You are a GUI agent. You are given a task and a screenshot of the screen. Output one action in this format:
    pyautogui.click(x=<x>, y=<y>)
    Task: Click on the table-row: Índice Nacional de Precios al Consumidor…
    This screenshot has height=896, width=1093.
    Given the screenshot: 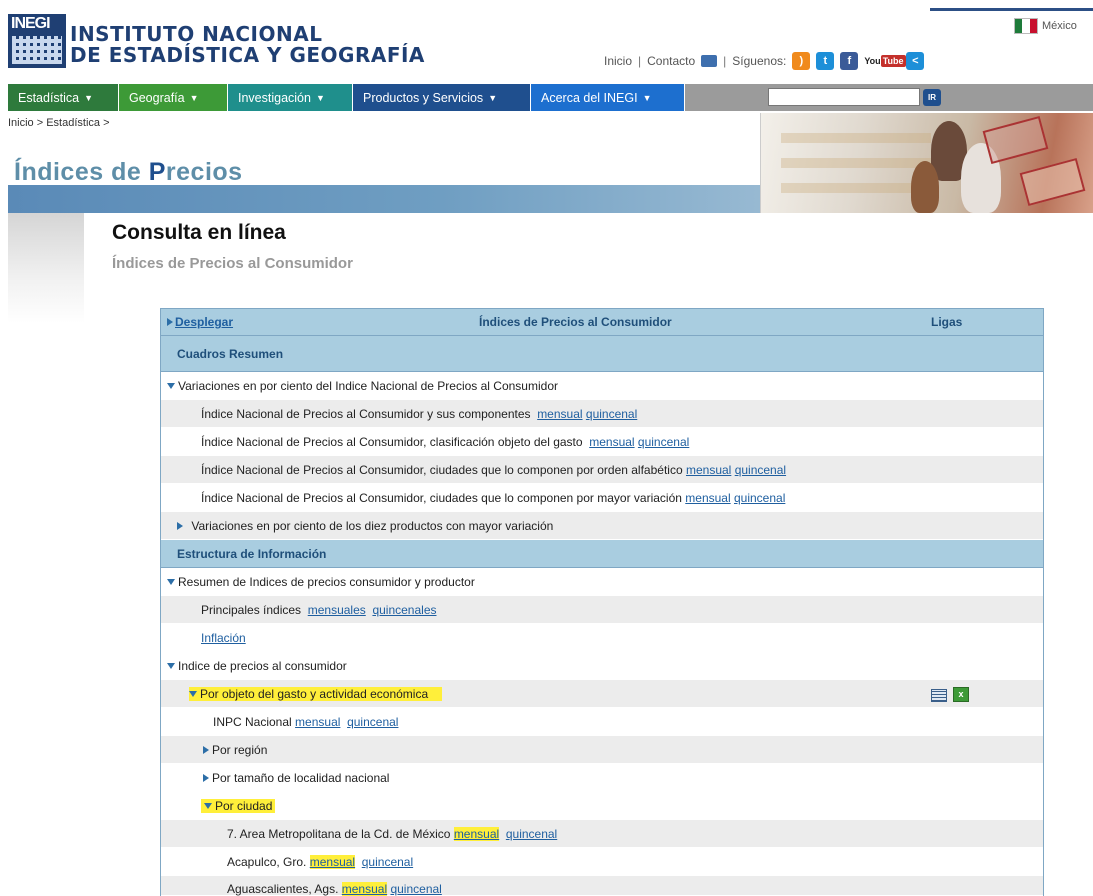 What is the action you would take?
    pyautogui.click(x=602, y=498)
    